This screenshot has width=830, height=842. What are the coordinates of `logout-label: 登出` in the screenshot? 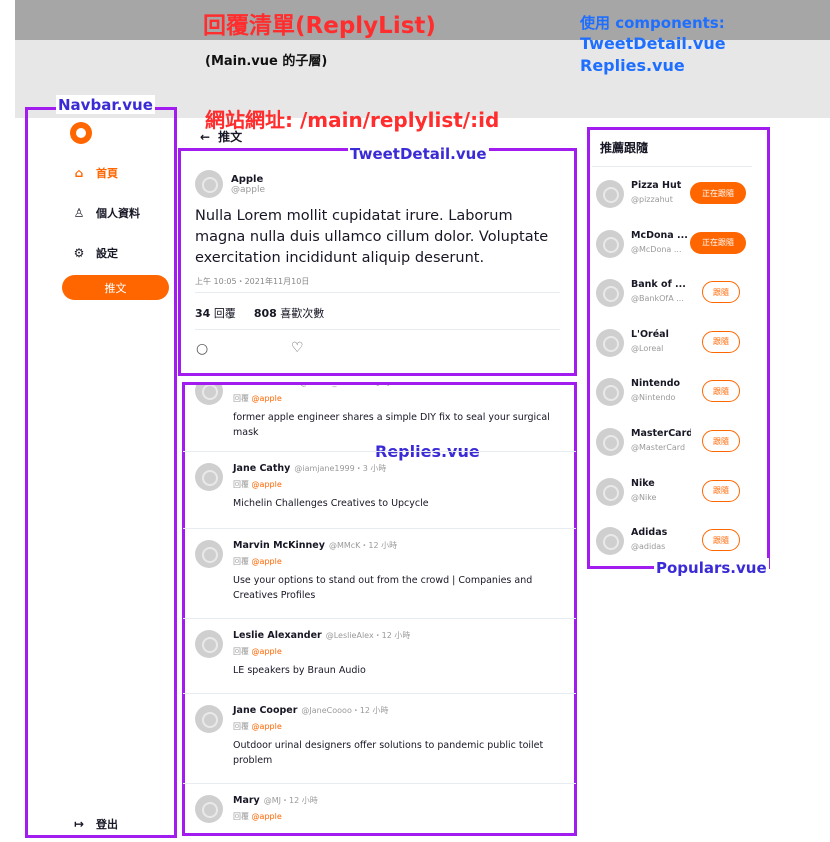 It's located at (107, 824).